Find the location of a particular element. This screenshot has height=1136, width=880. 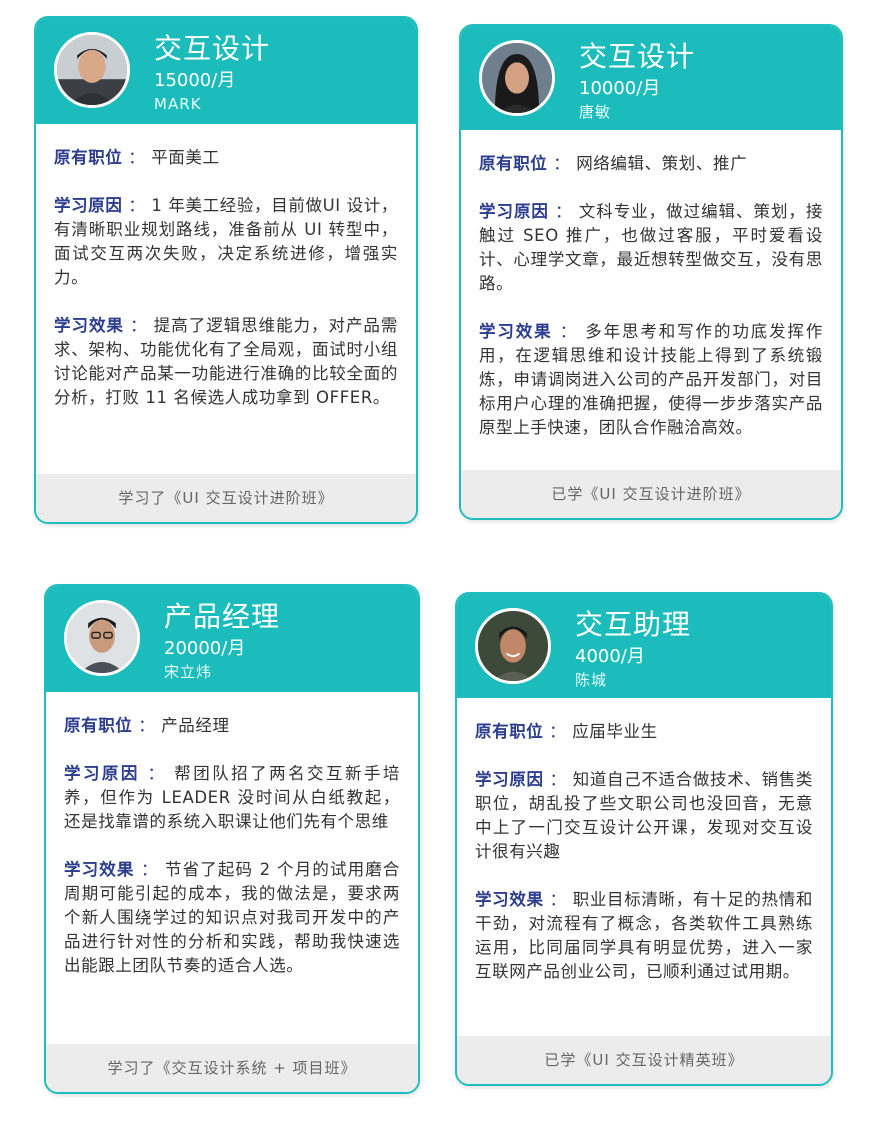

student-name: MARK is located at coordinates (178, 104).